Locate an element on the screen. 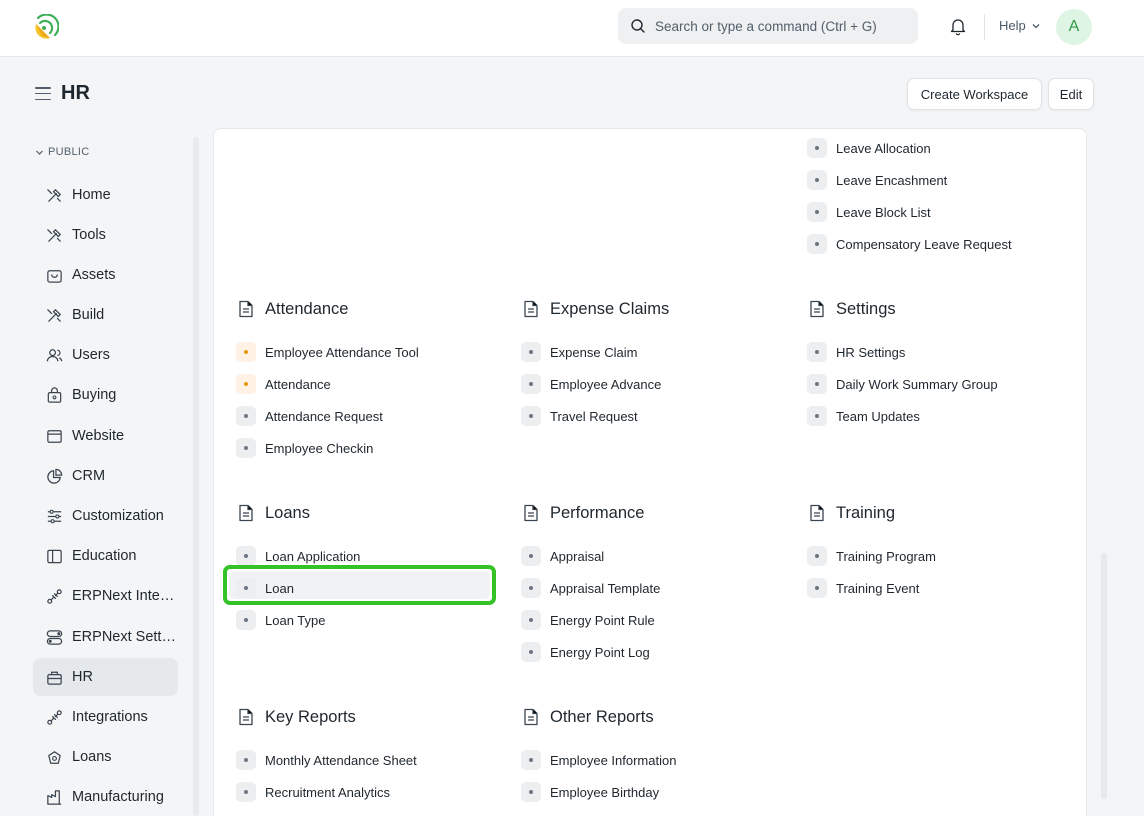 The image size is (1144, 816). app-logo-icon is located at coordinates (46, 27).